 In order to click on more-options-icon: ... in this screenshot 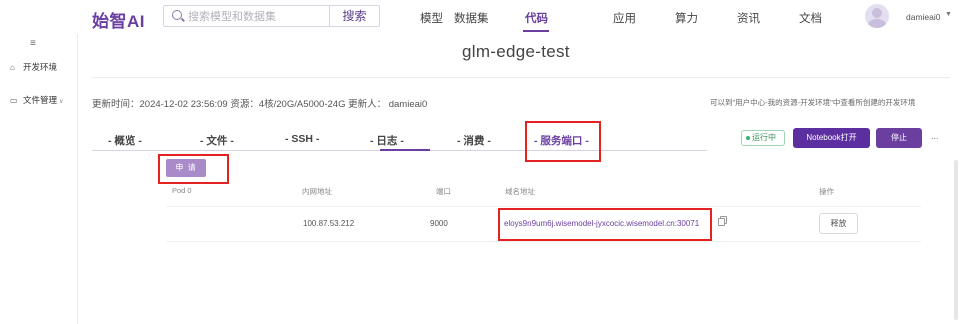, I will do `click(935, 136)`.